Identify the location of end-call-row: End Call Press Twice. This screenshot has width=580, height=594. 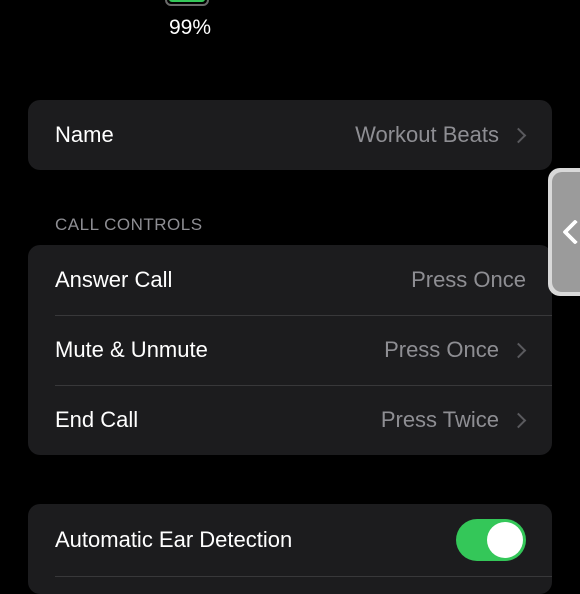
(290, 420).